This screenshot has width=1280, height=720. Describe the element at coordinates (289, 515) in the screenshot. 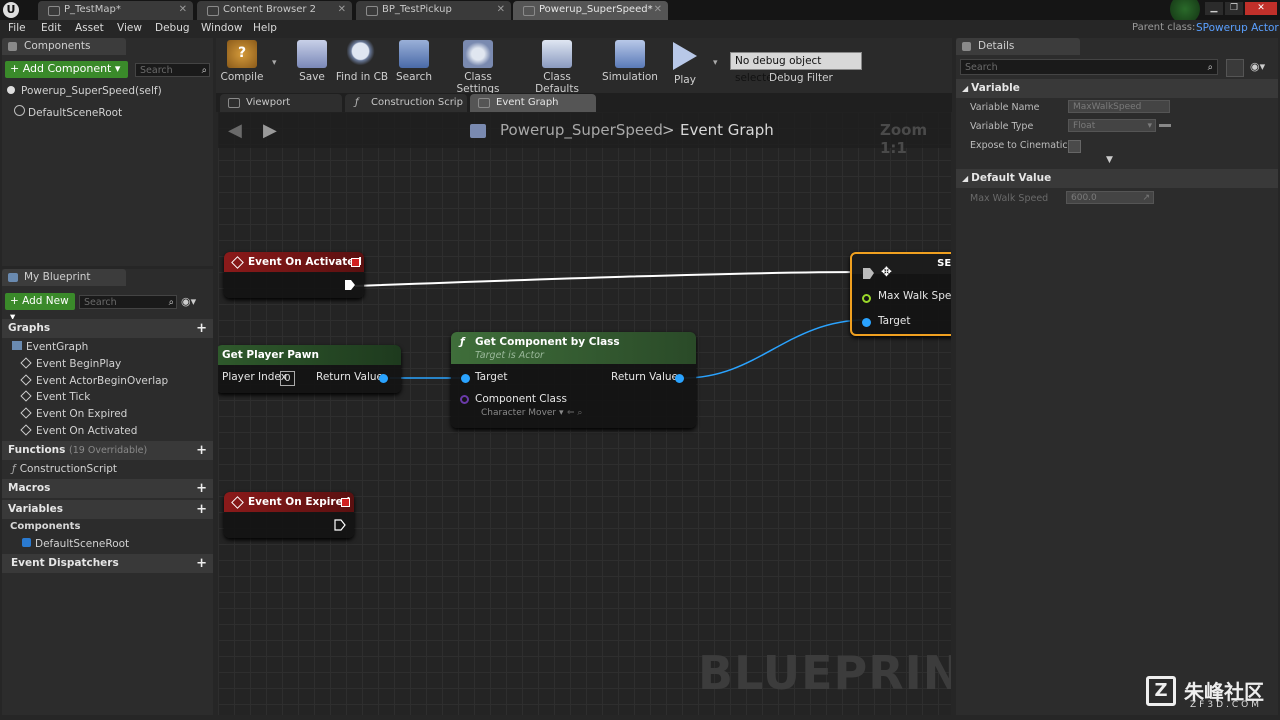

I see `event-on-expired-node: Event On Expired` at that location.